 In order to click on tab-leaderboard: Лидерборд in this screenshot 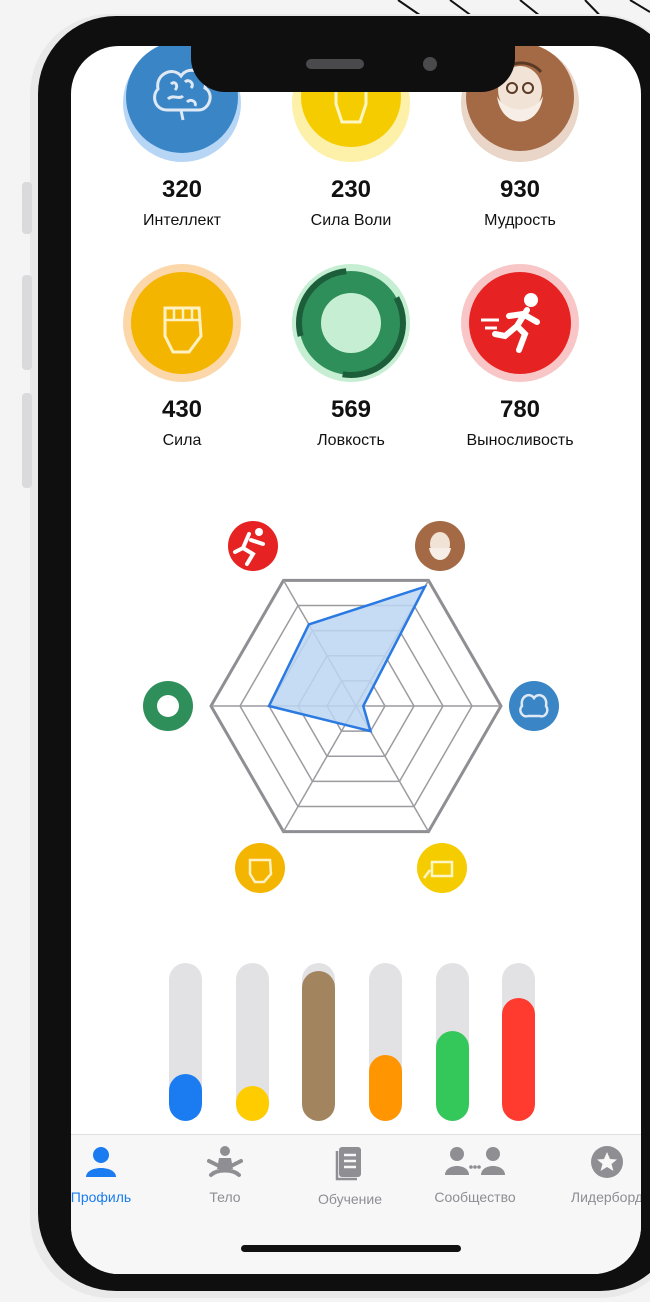, I will do `click(594, 1175)`.